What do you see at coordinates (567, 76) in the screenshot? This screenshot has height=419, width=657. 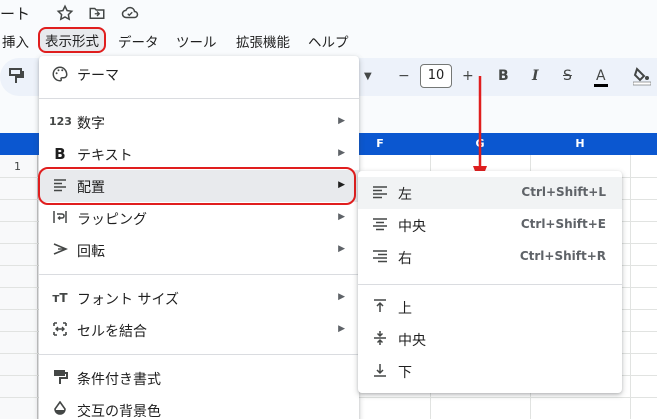 I see `strikethrough-button: S` at bounding box center [567, 76].